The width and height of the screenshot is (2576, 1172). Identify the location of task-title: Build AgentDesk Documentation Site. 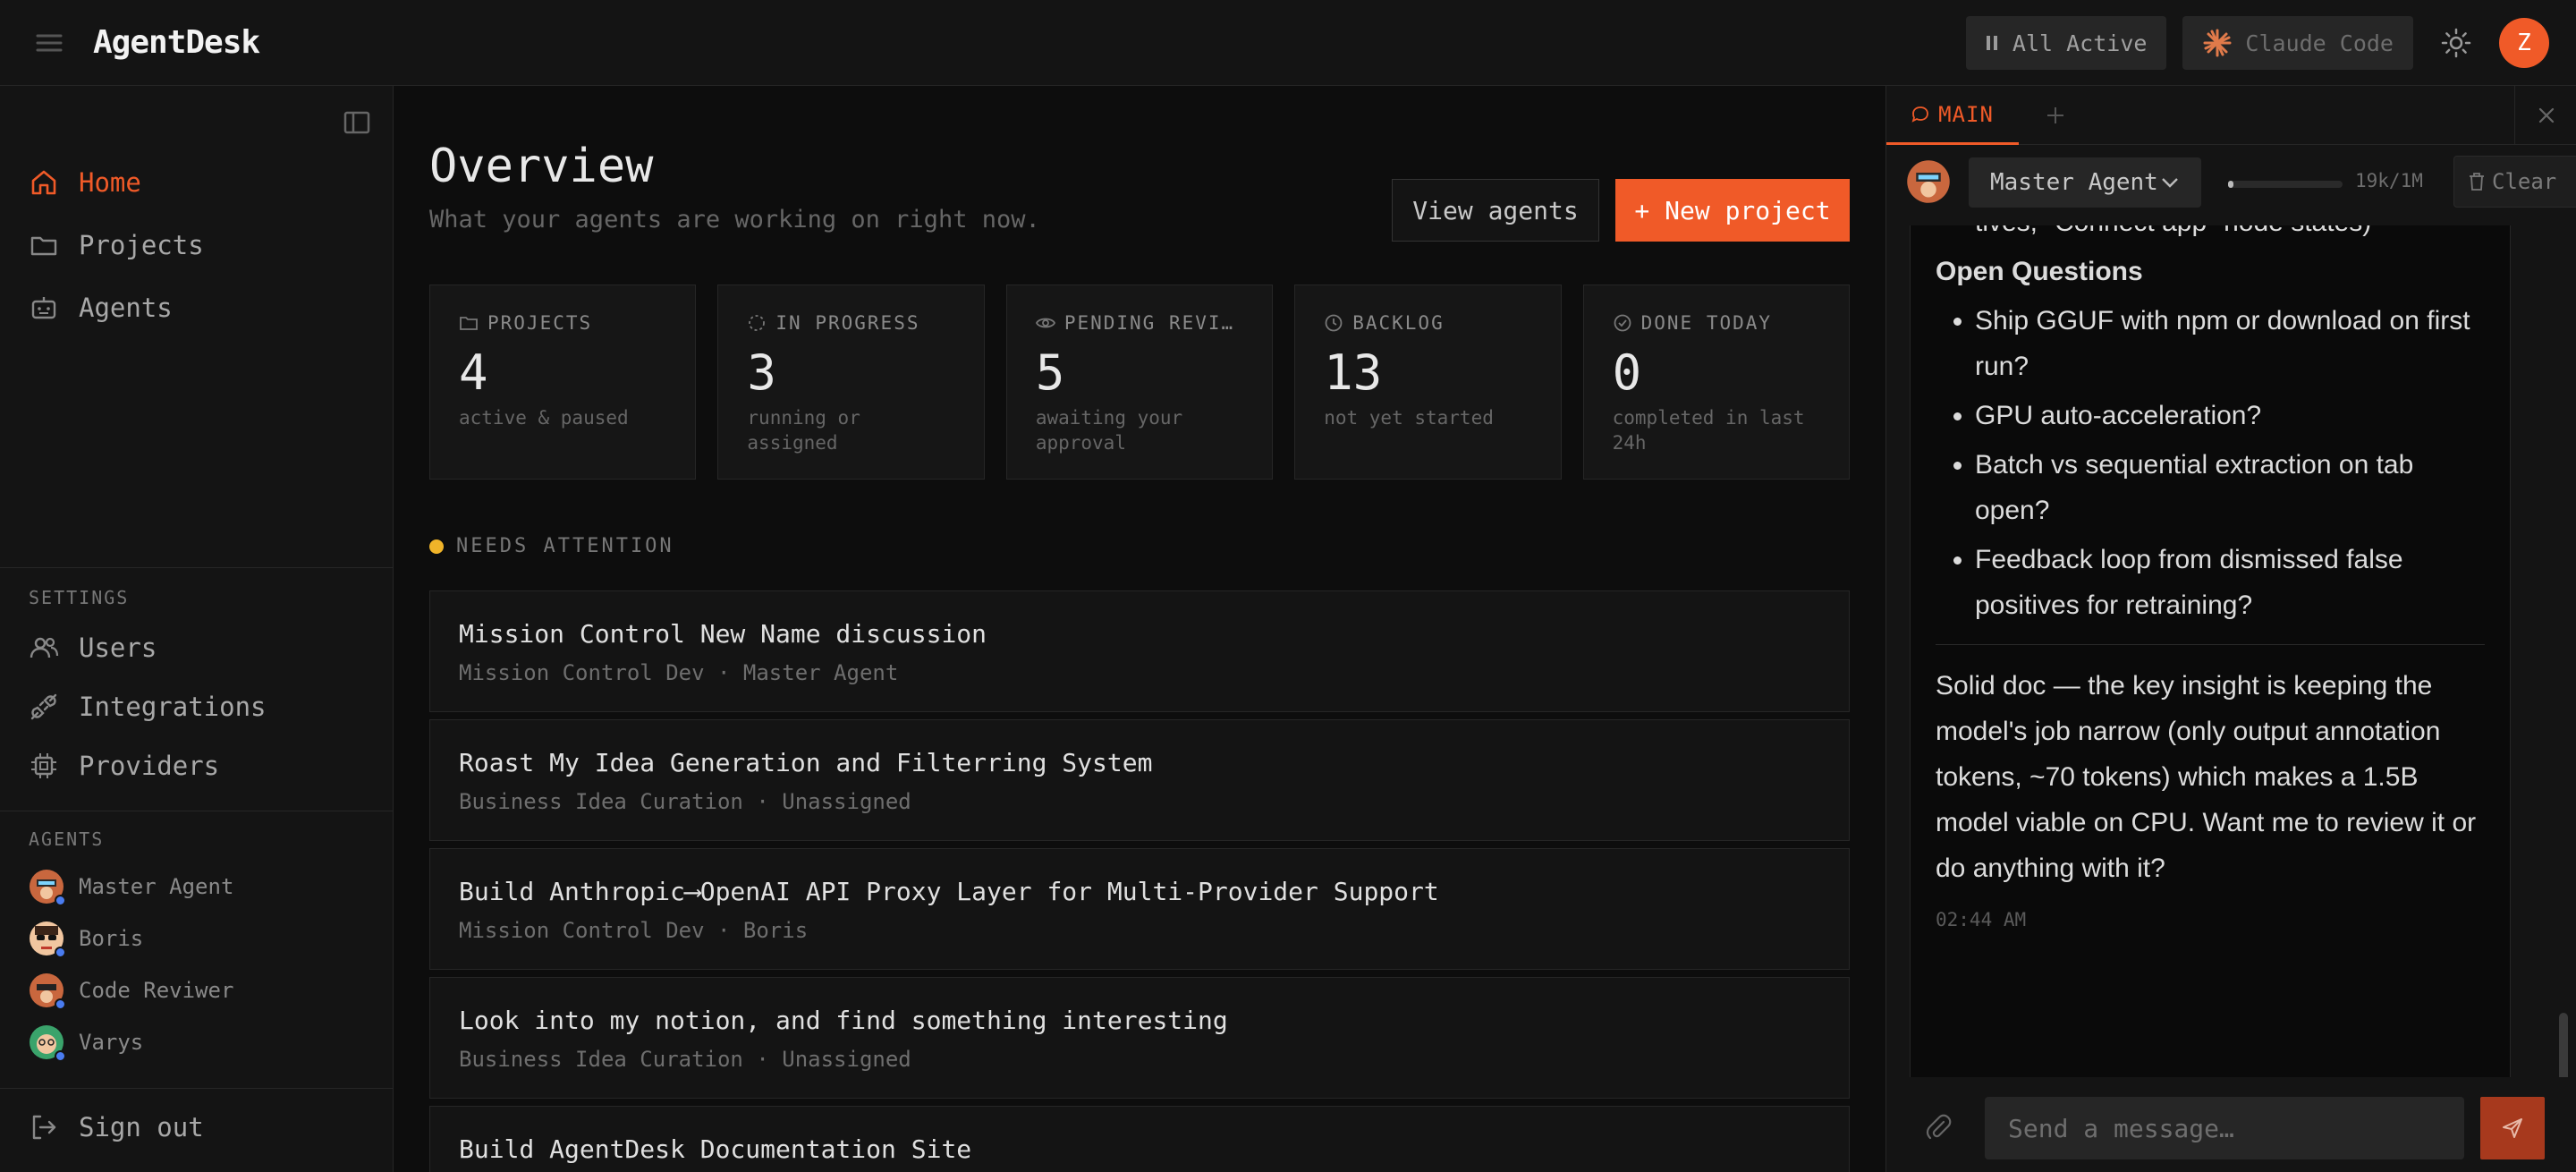
(715, 1149).